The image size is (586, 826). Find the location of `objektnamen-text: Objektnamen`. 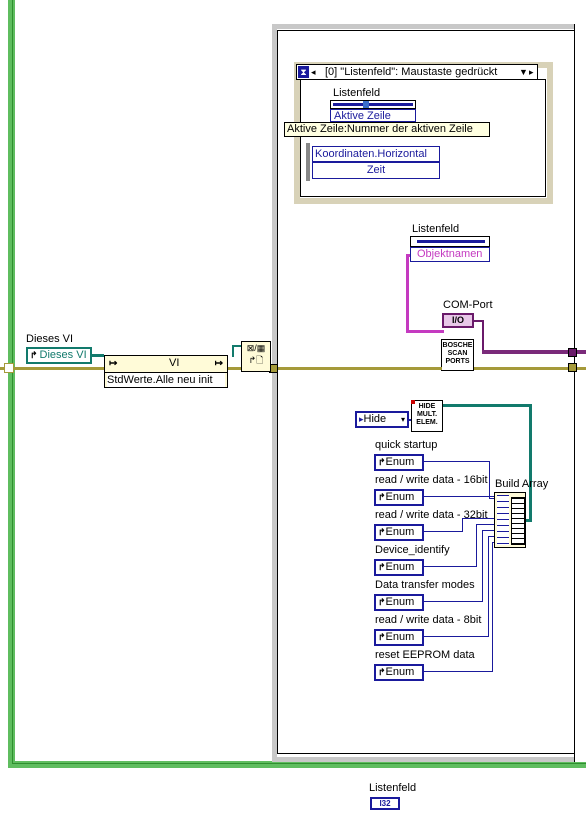

objektnamen-text: Objektnamen is located at coordinates (450, 254).